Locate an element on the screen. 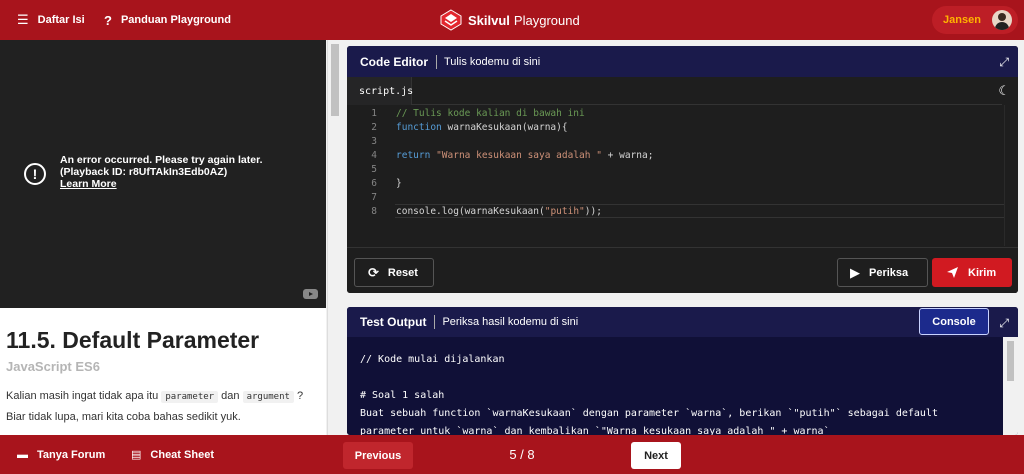 This screenshot has width=1024, height=474. test-output-title: Test Output is located at coordinates (391, 322).